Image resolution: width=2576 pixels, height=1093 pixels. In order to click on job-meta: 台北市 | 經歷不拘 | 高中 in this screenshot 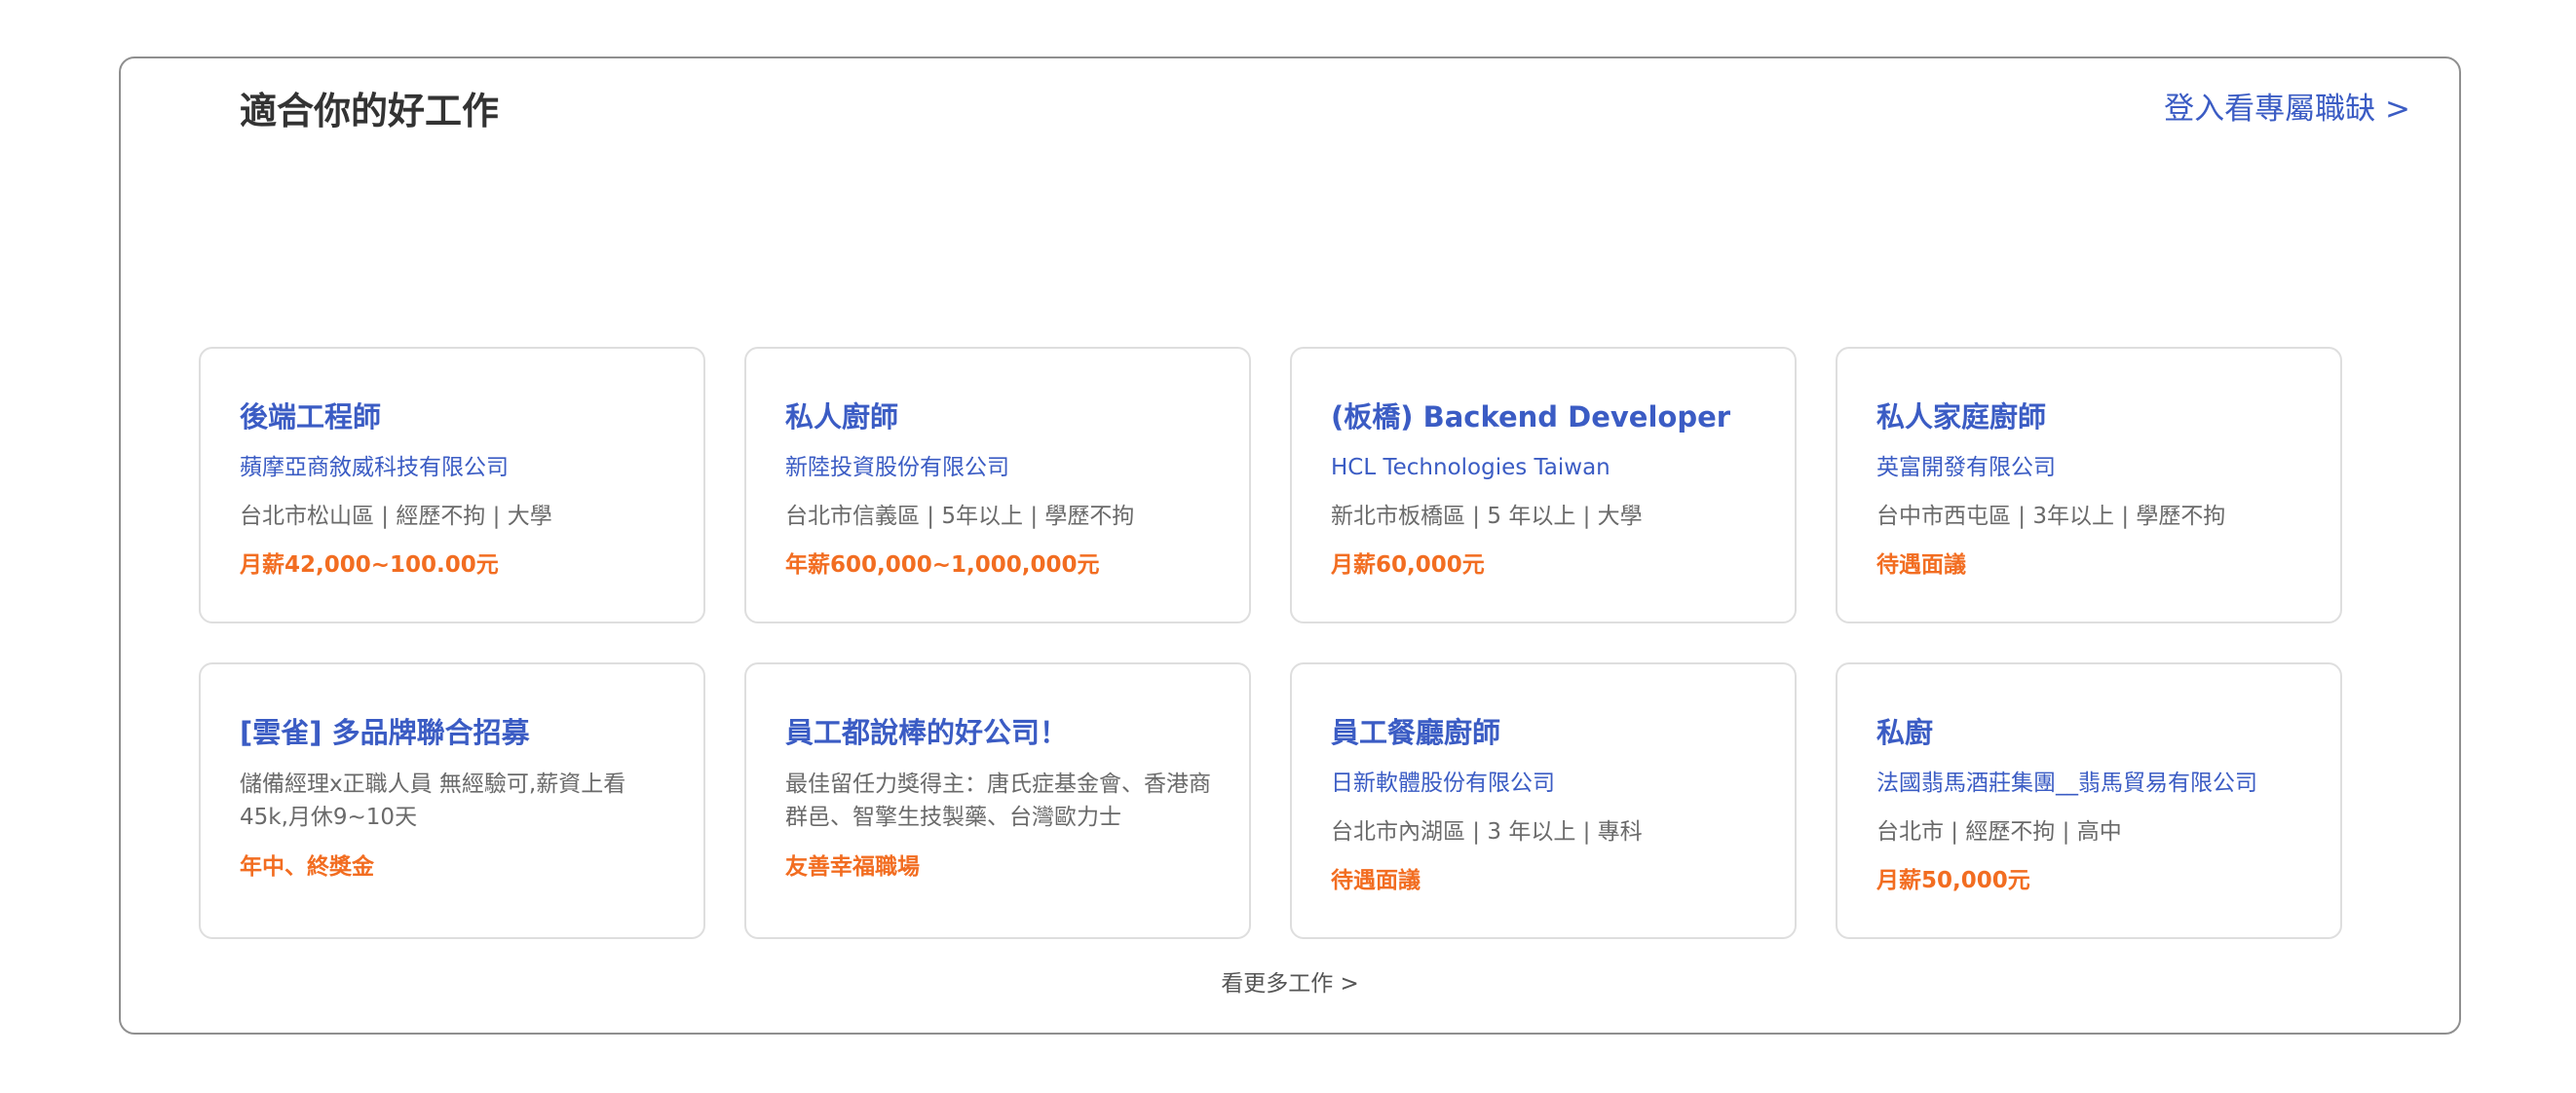, I will do `click(1999, 832)`.